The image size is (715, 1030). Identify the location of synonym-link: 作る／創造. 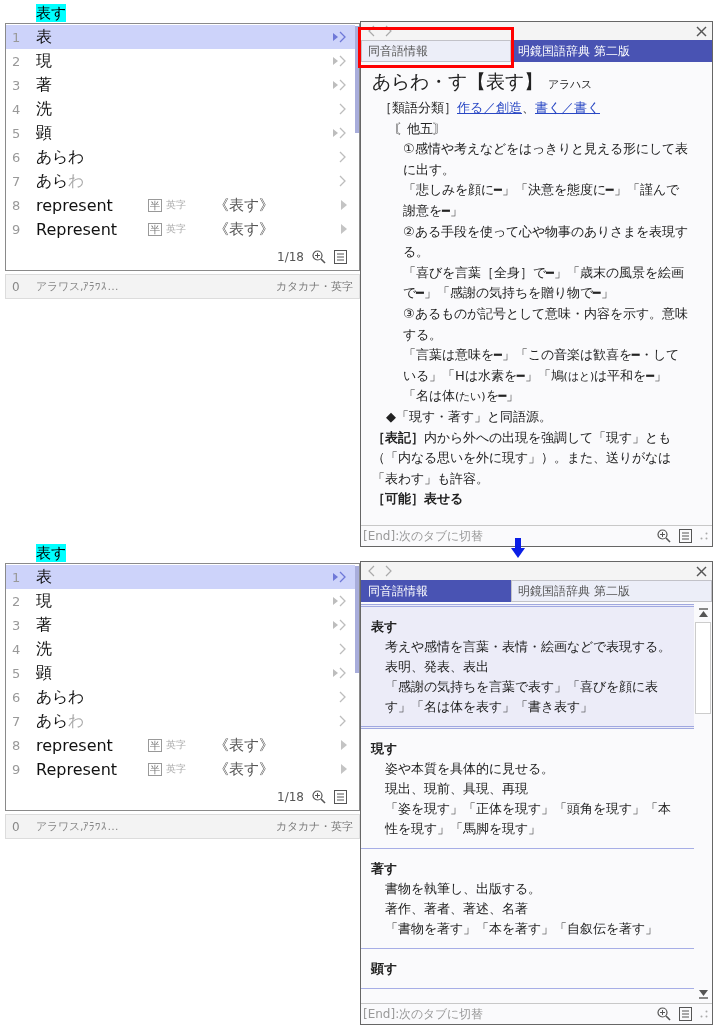
(489, 108).